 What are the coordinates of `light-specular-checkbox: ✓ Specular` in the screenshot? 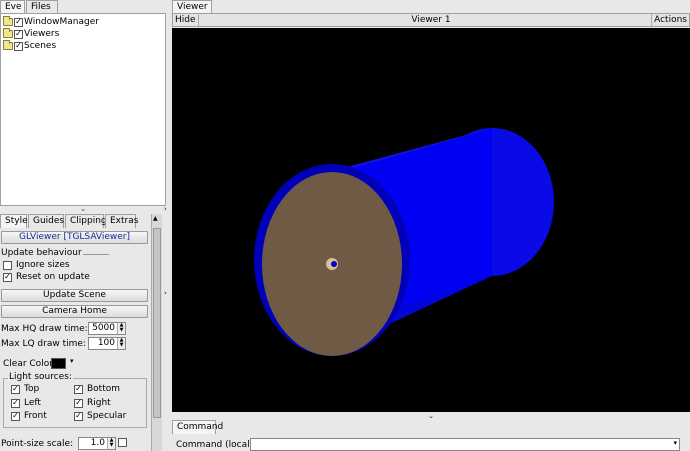 It's located at (100, 416).